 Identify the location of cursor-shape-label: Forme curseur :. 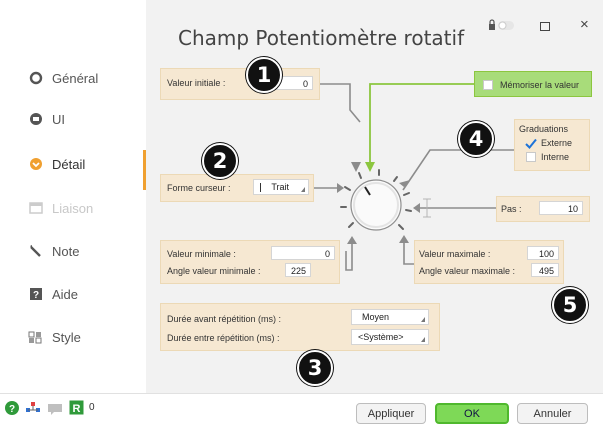
(199, 188).